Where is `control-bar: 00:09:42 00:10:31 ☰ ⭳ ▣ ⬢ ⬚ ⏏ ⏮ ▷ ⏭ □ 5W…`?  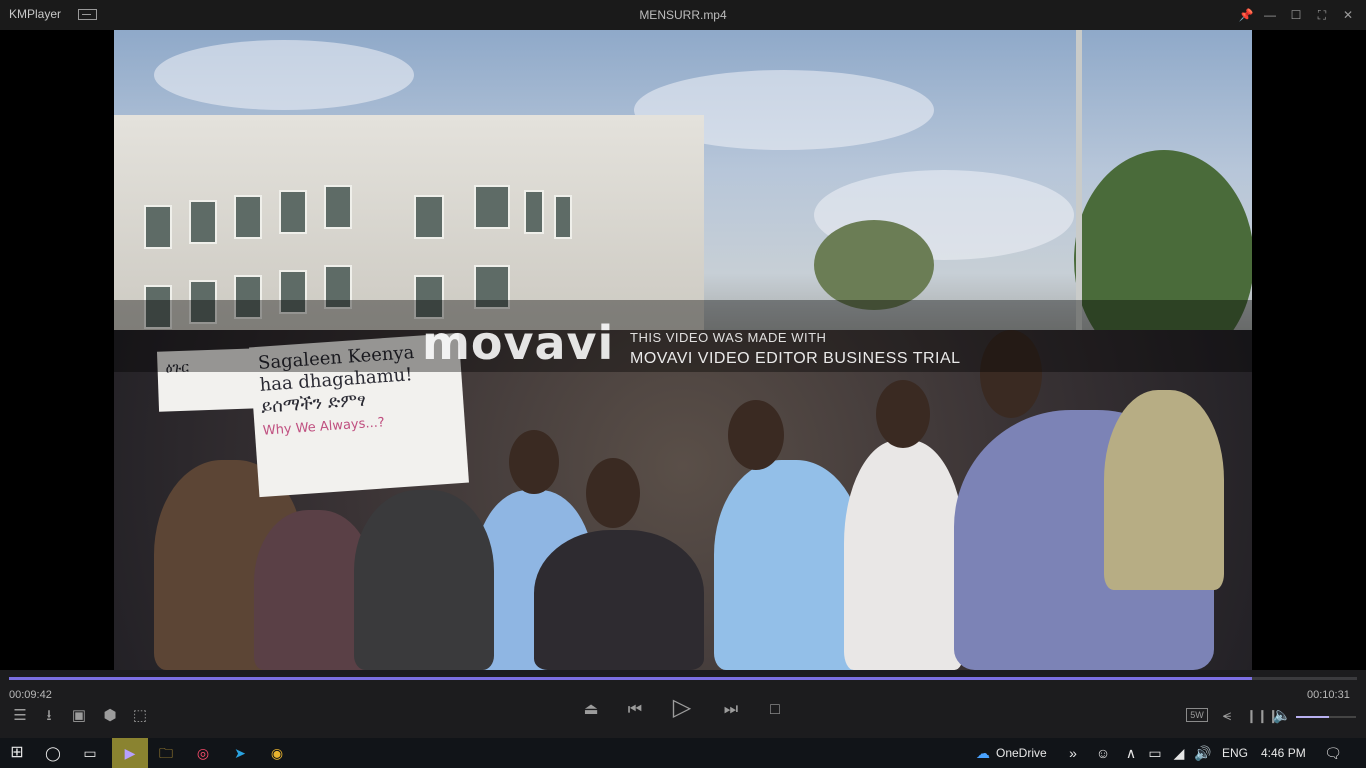
control-bar: 00:09:42 00:10:31 ☰ ⭳ ▣ ⬢ ⬚ ⏏ ⏮ ▷ ⏭ □ 5W… is located at coordinates (683, 704).